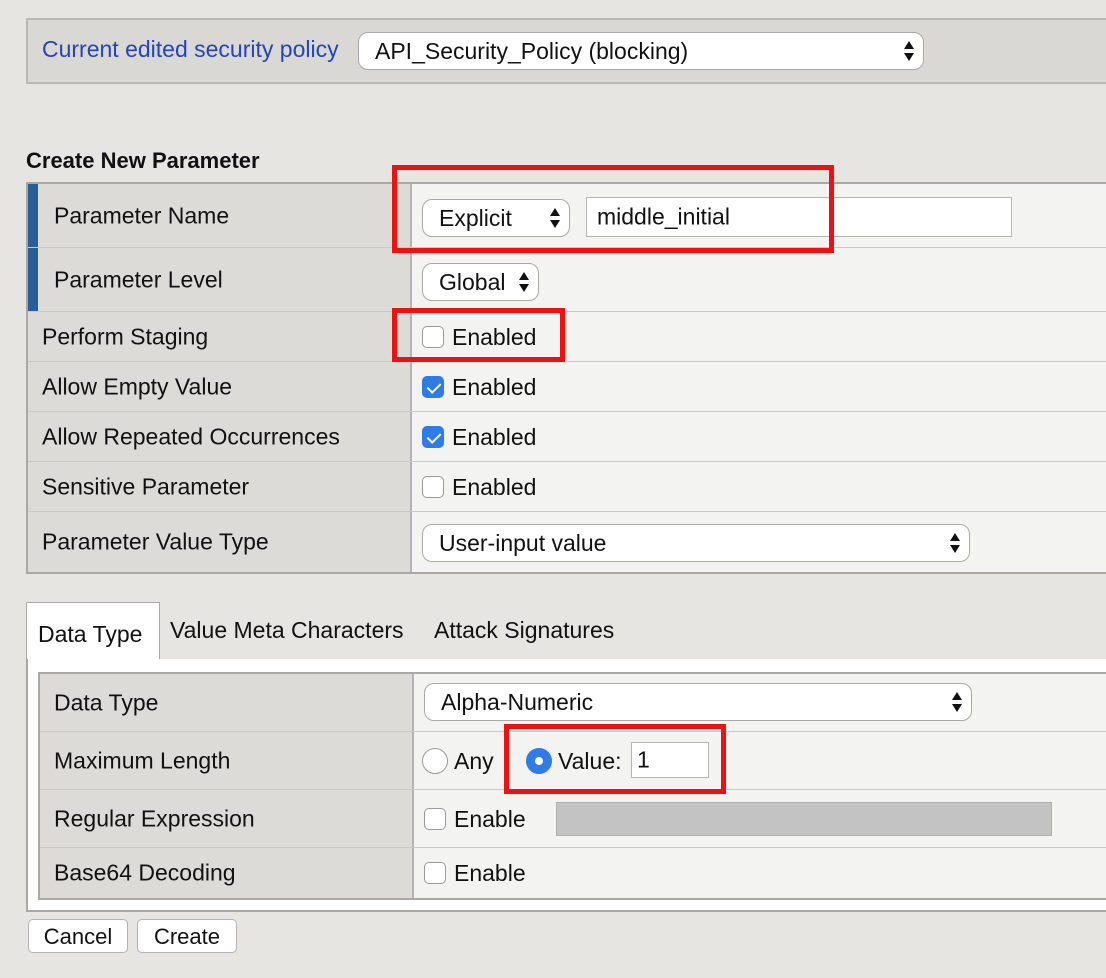  I want to click on row-value-type: Parameter Value Type User-input value, so click(567, 542).